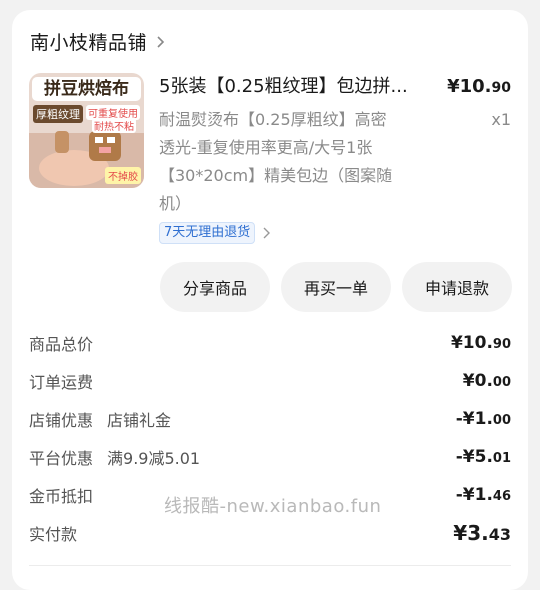 The image size is (540, 590). Describe the element at coordinates (457, 287) in the screenshot. I see `refund-button: 申请退款` at that location.